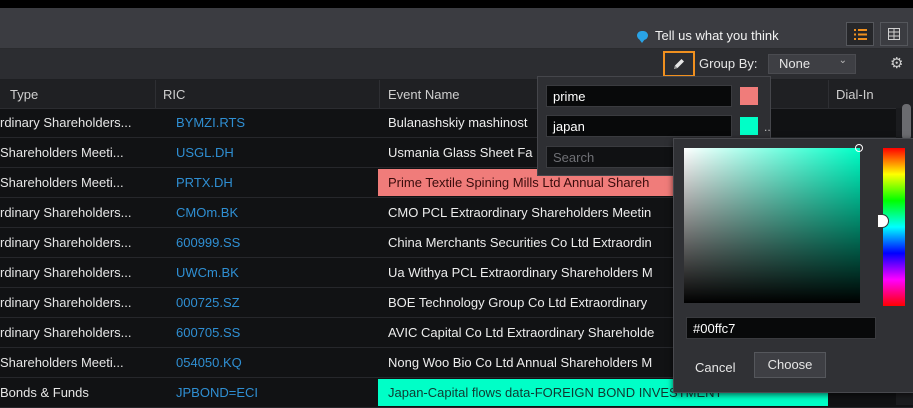 The width and height of the screenshot is (913, 408). I want to click on top-toolbar: Tell us what you think, so click(456, 28).